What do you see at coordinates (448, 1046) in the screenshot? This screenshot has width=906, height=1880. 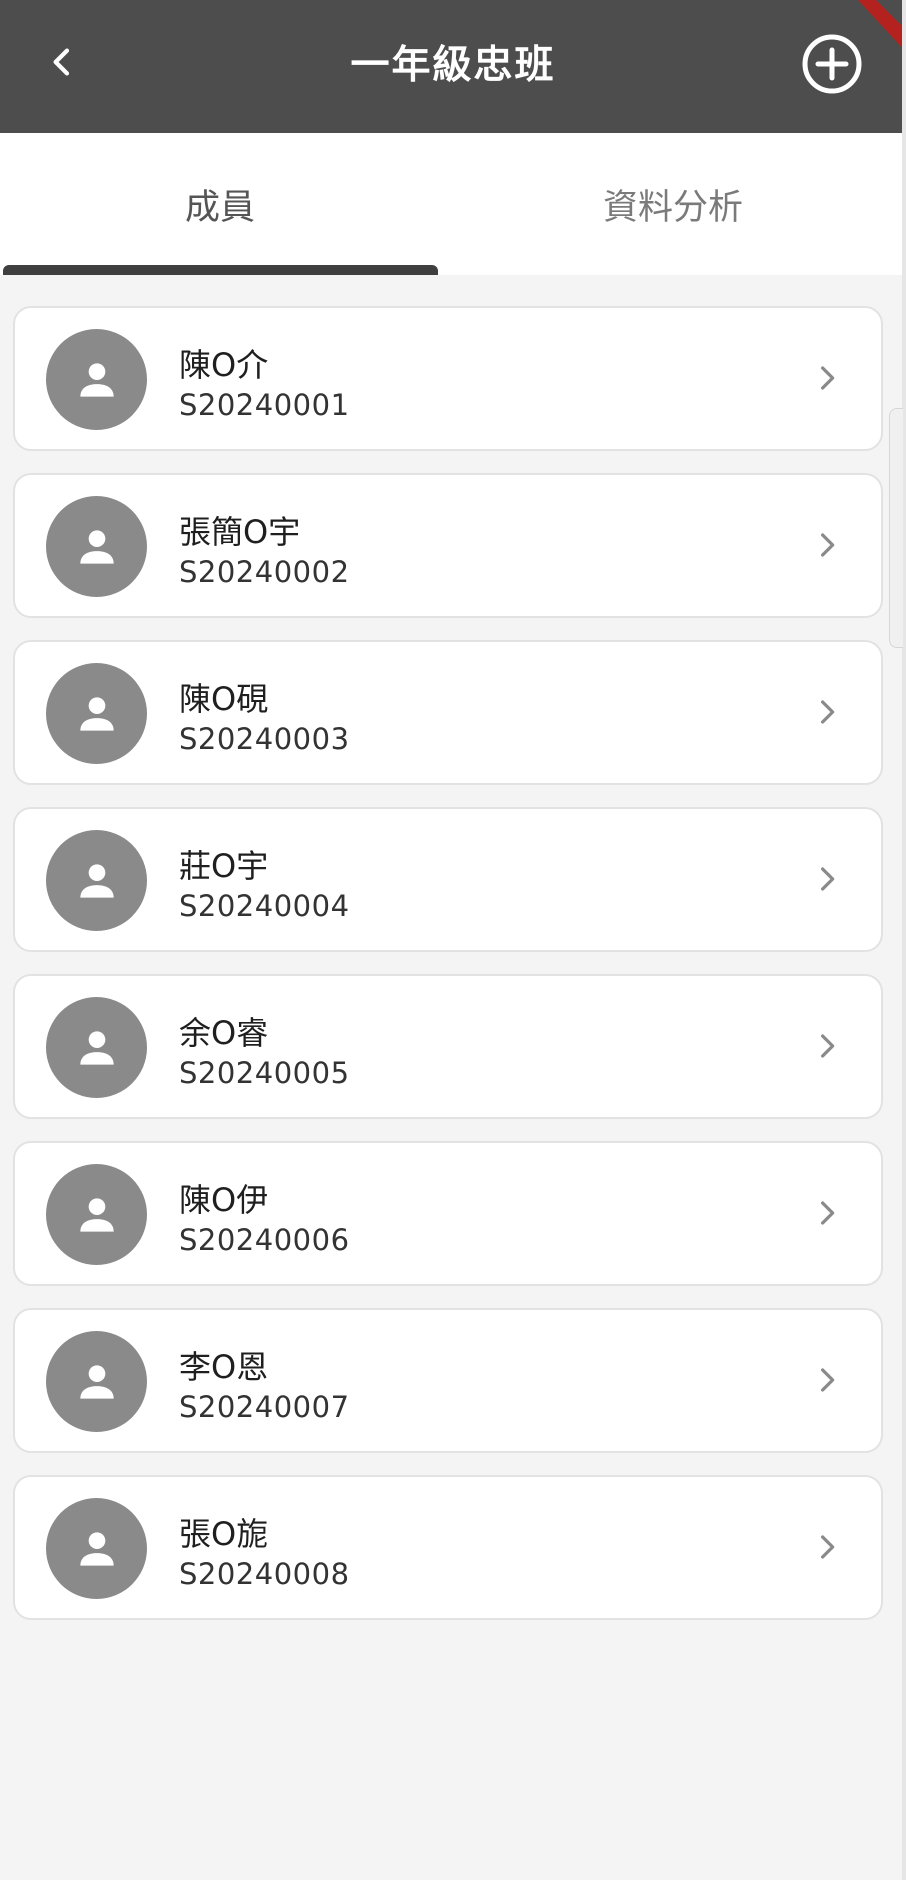 I see `member-card: 余O睿 S20240005` at bounding box center [448, 1046].